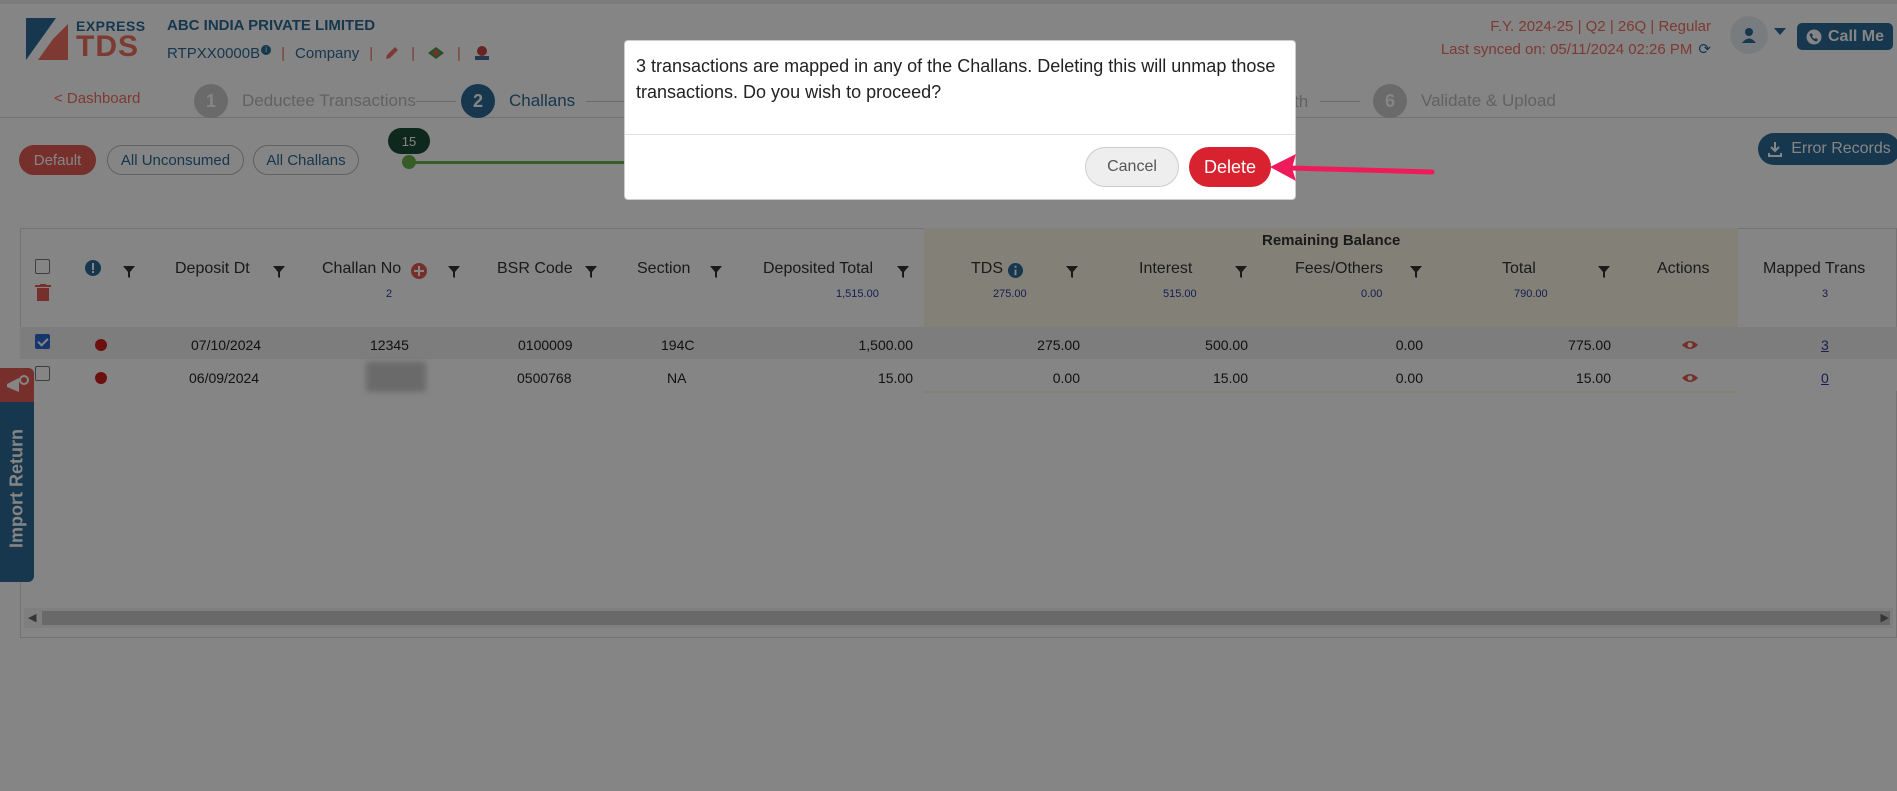 Image resolution: width=1897 pixels, height=791 pixels. Describe the element at coordinates (1230, 167) in the screenshot. I see `delete-button: Delete` at that location.